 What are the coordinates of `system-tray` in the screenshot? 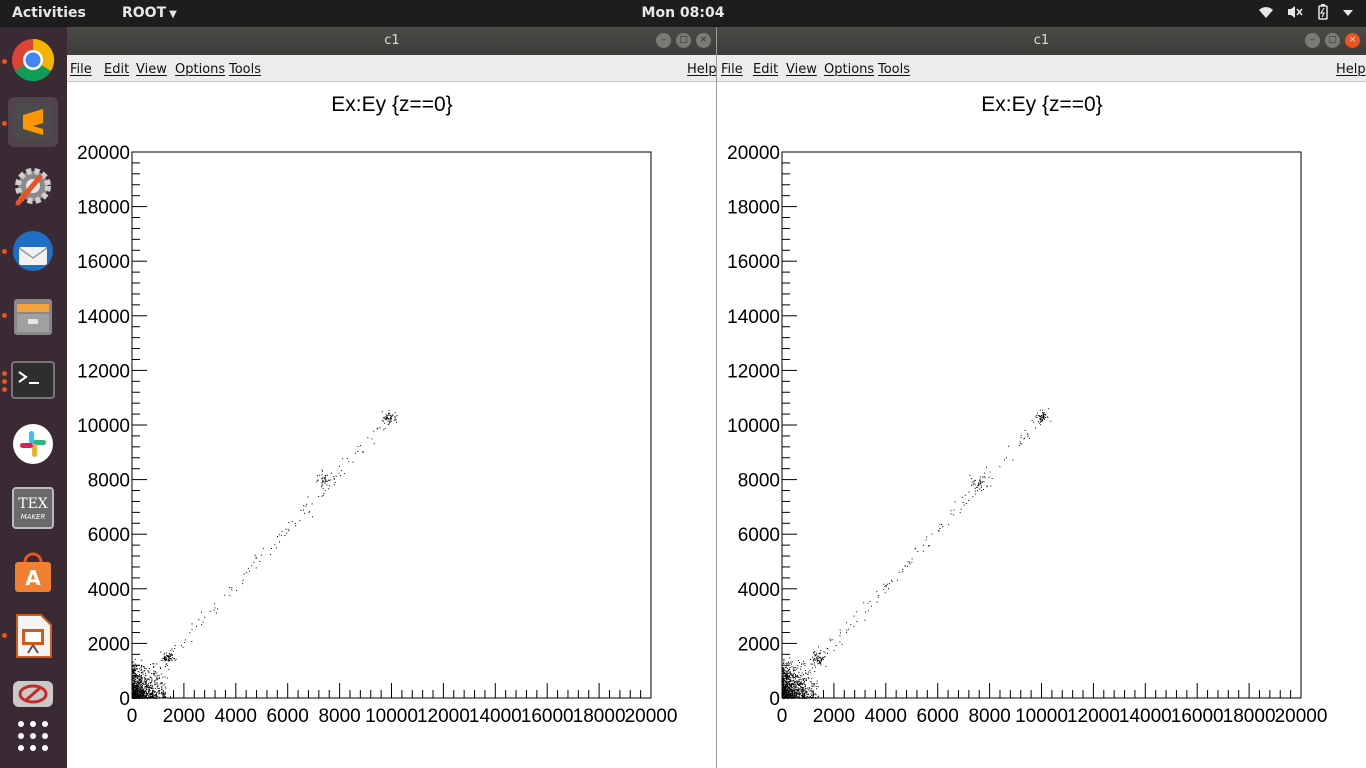 It's located at (1306, 12).